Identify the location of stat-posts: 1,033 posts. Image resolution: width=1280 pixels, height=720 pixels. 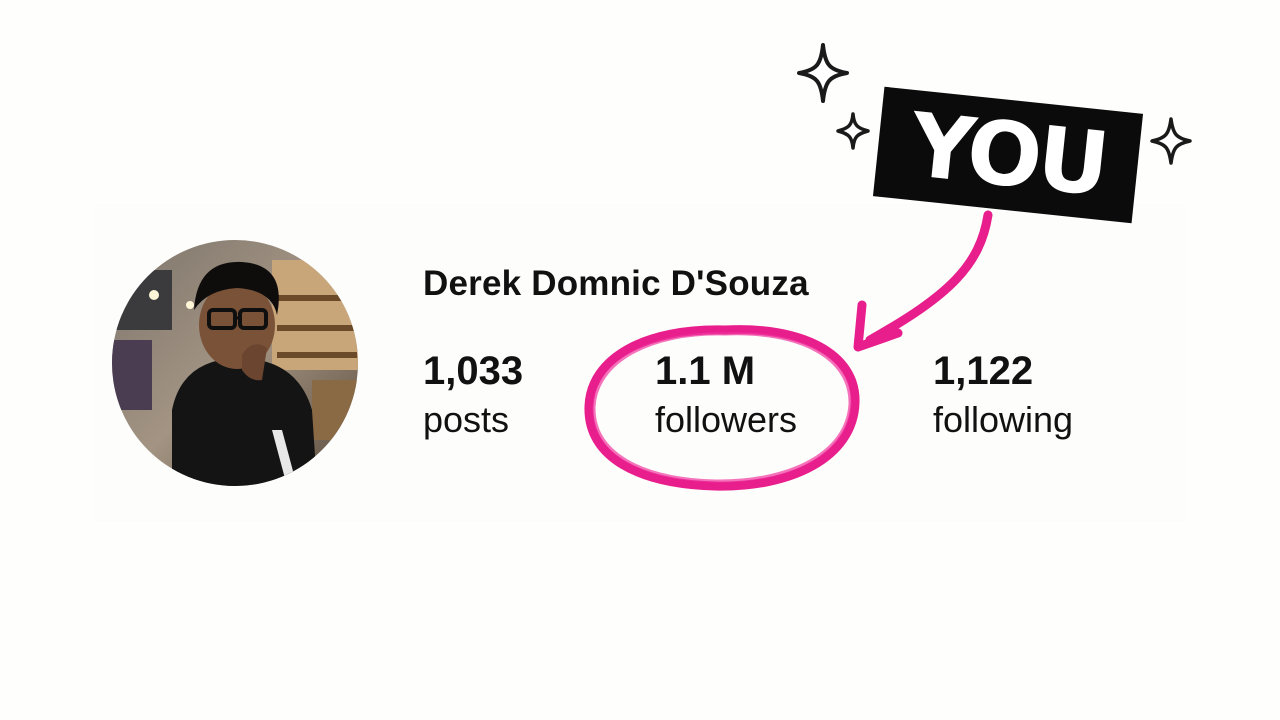
(473, 395).